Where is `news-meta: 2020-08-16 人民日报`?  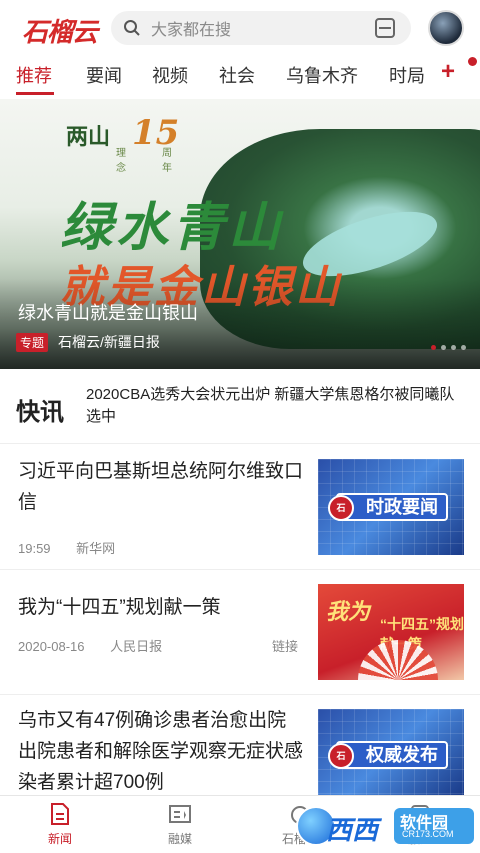
news-meta: 2020-08-16 人民日报 is located at coordinates (101, 645).